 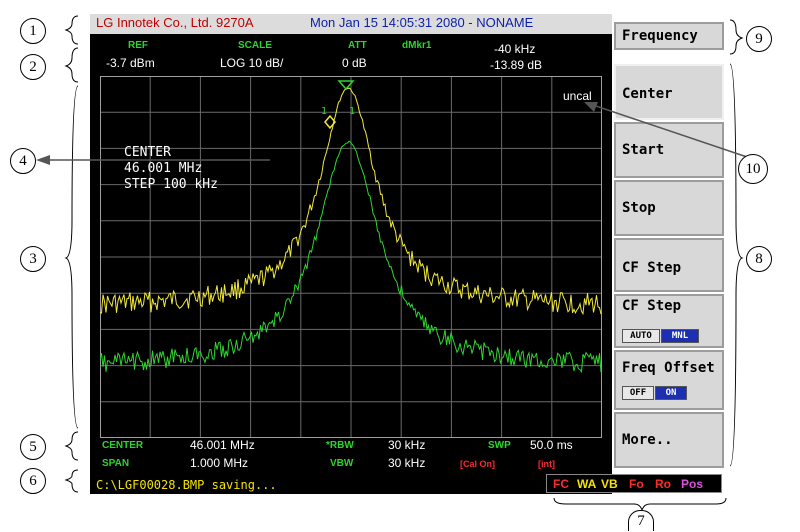 I want to click on arrow-10-head-icon, so click(x=591, y=107).